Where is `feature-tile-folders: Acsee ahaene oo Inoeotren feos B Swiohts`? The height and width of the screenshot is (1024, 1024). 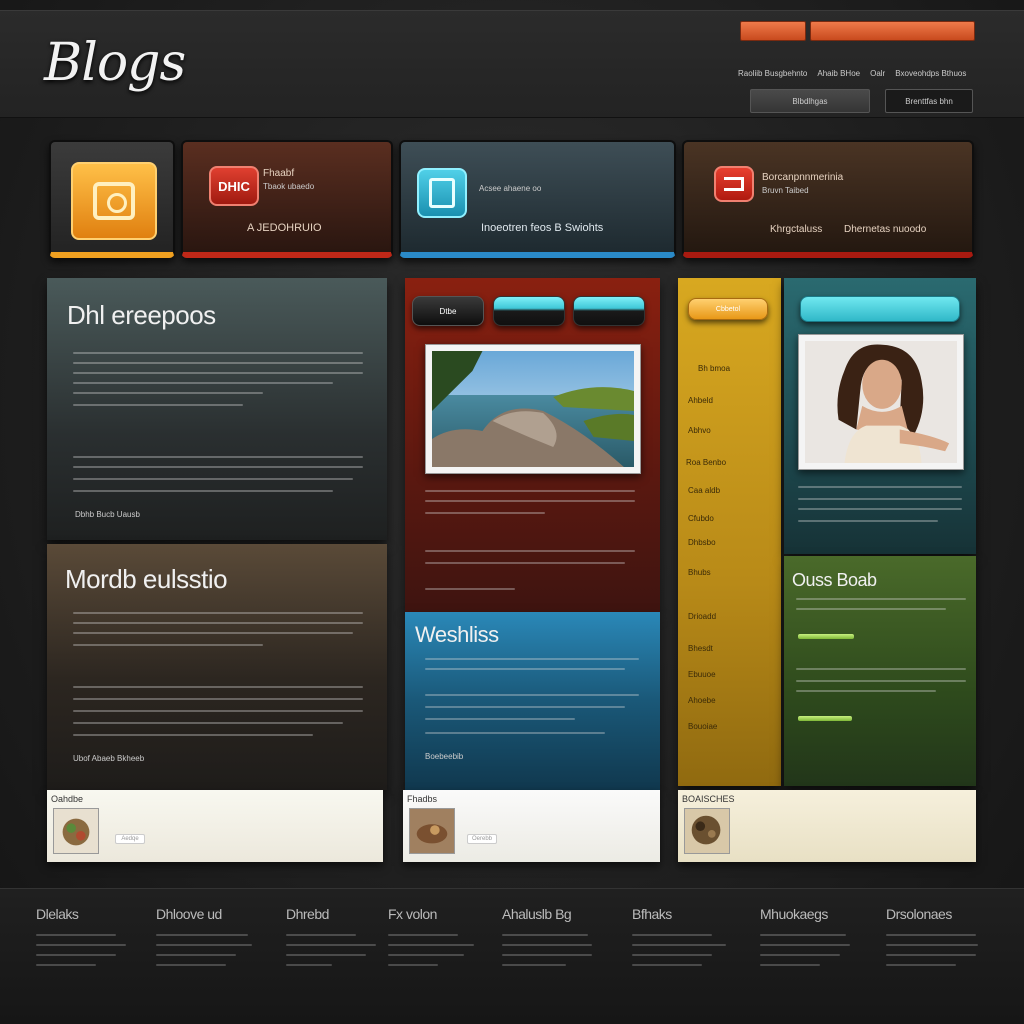 feature-tile-folders: Acsee ahaene oo Inoeotren feos B Swiohts is located at coordinates (537, 199).